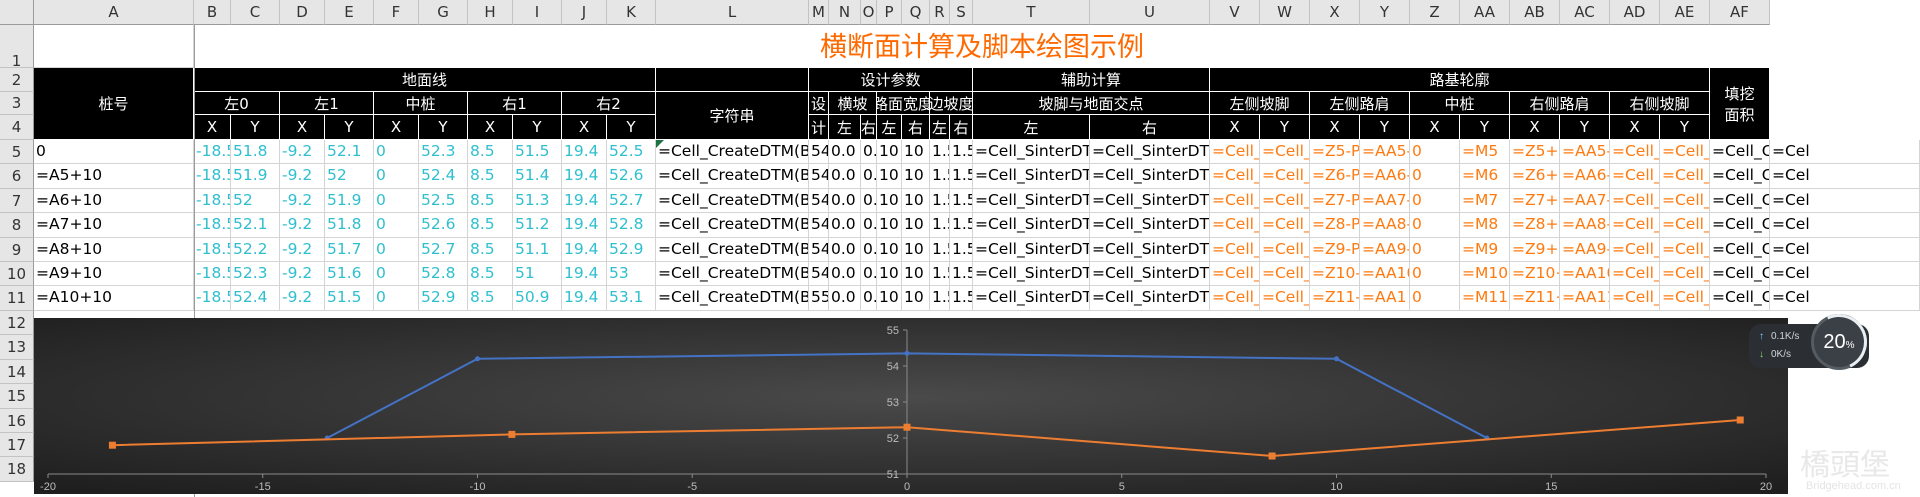 This screenshot has height=497, width=1920. I want to click on cell-ab: =Z8+Q, so click(1535, 225).